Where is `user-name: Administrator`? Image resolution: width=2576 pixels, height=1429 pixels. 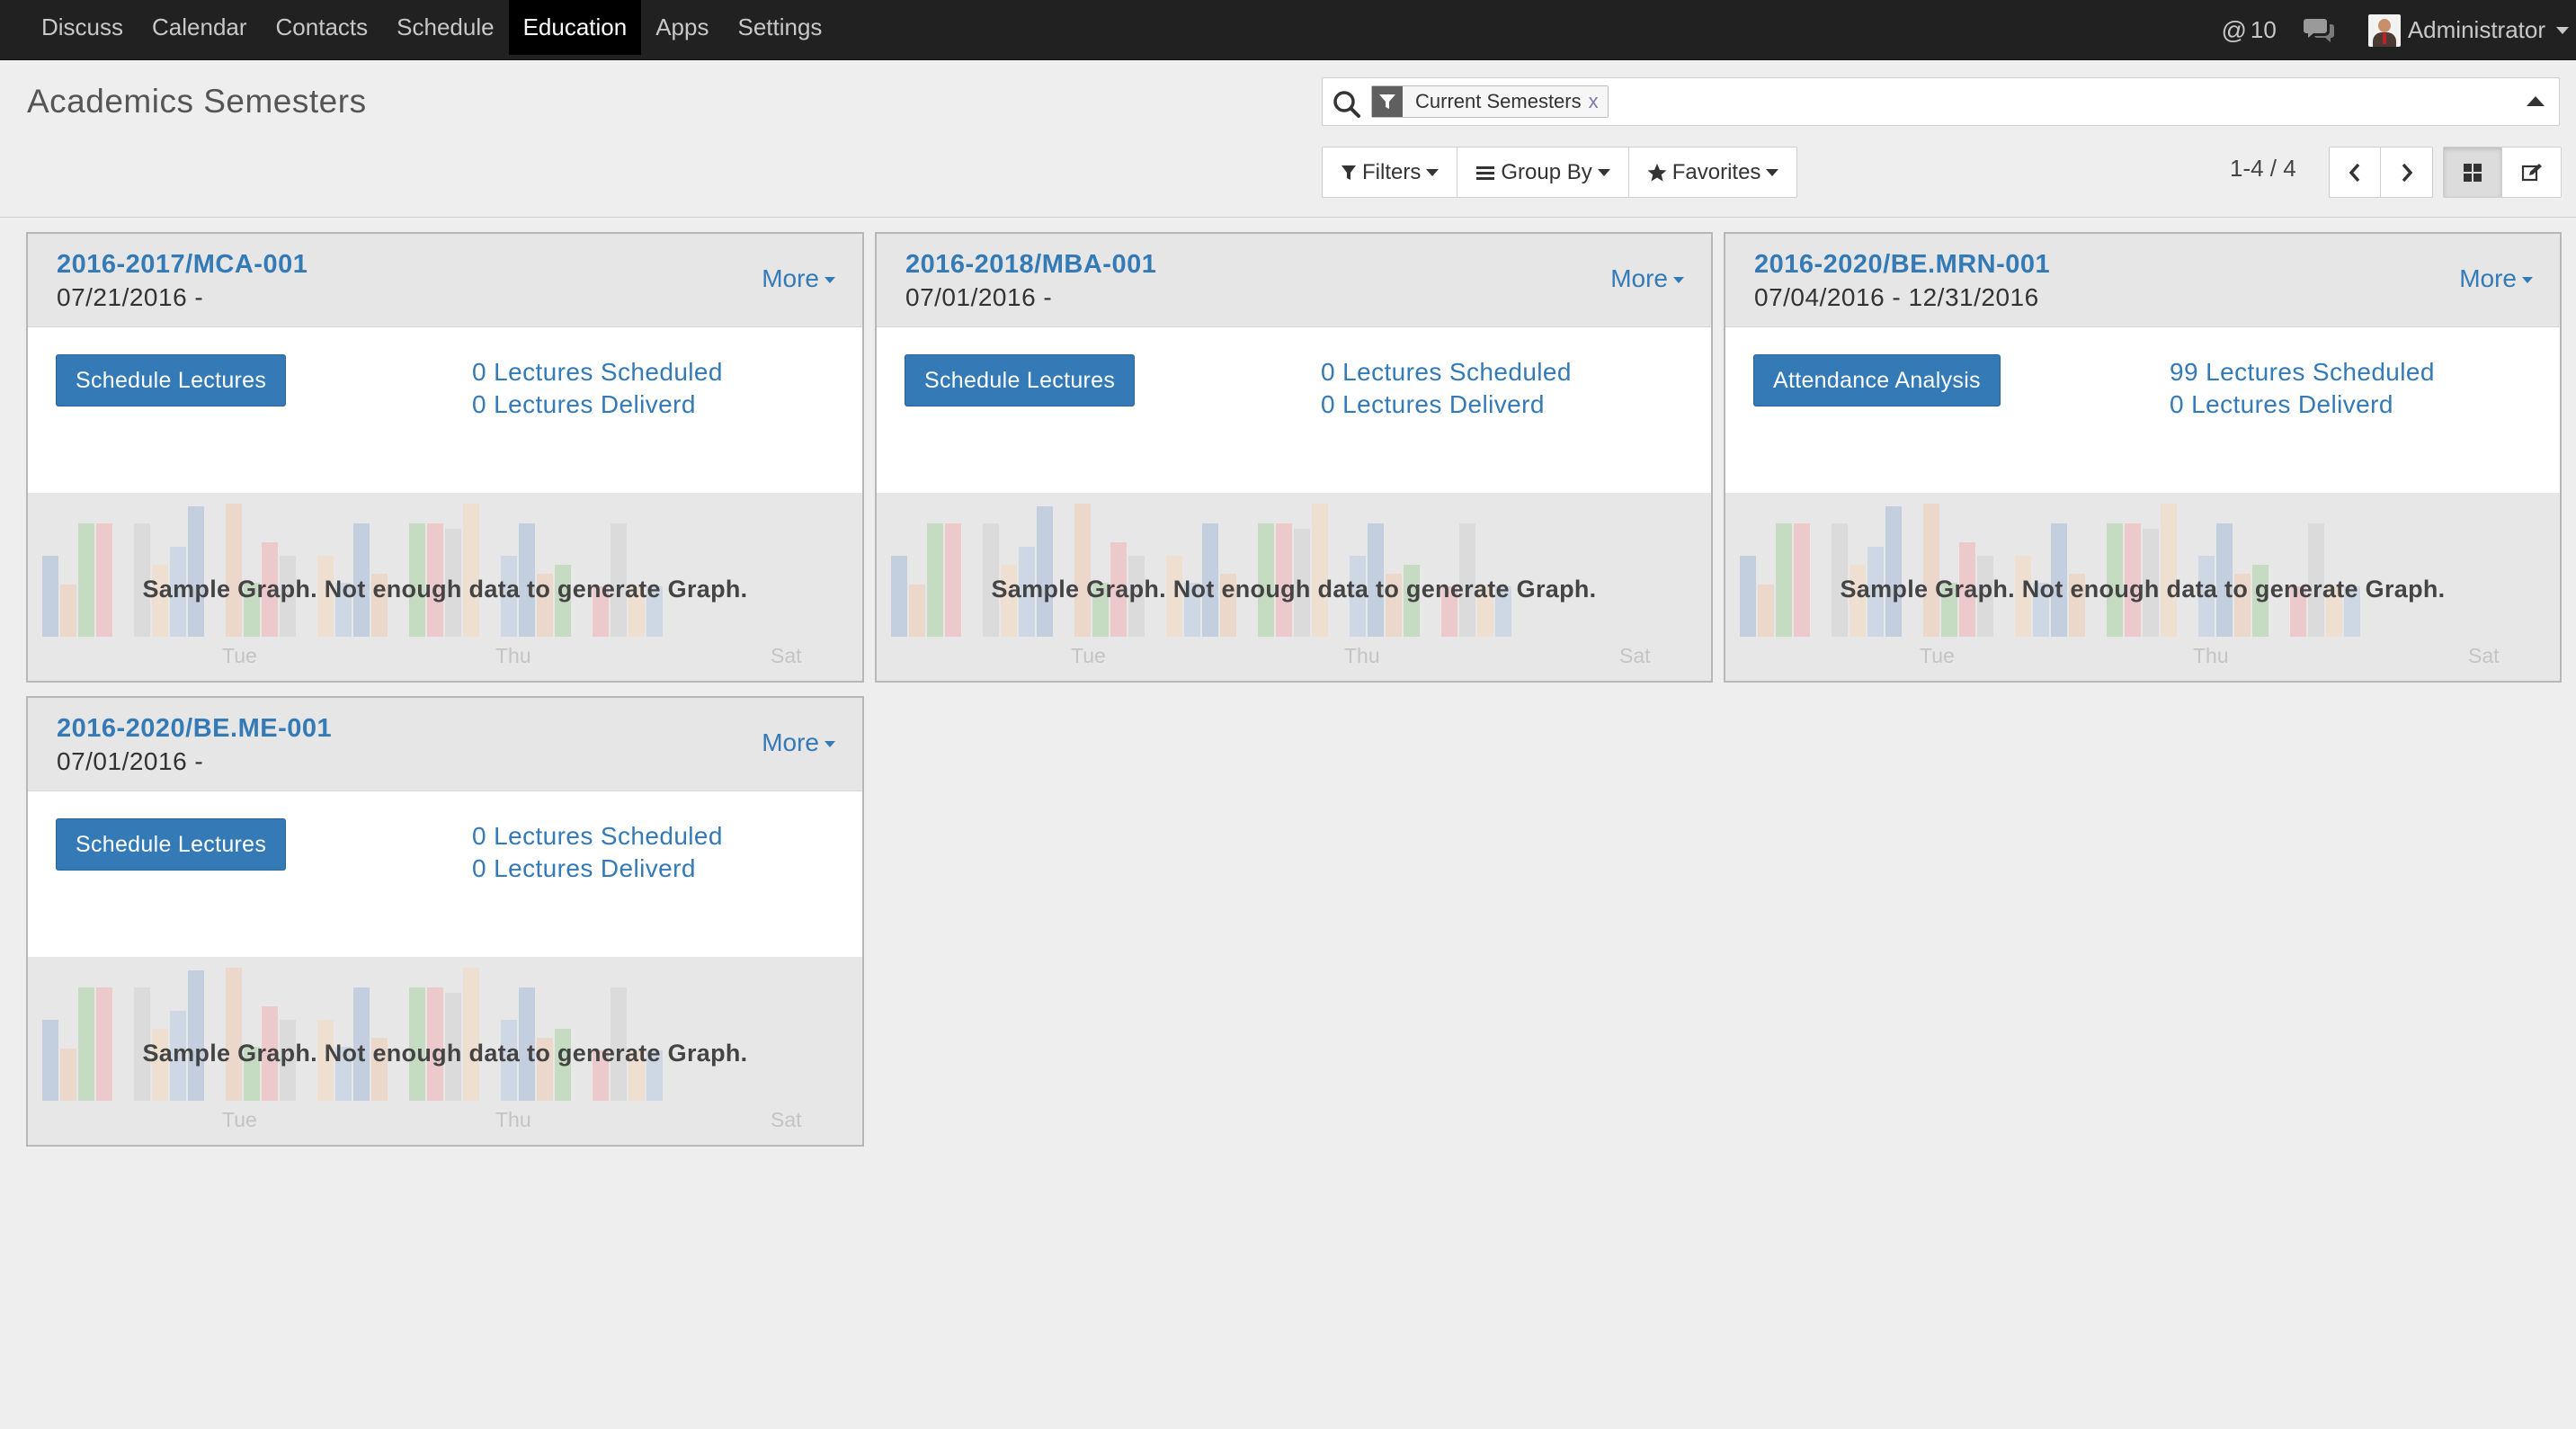 user-name: Administrator is located at coordinates (2476, 29).